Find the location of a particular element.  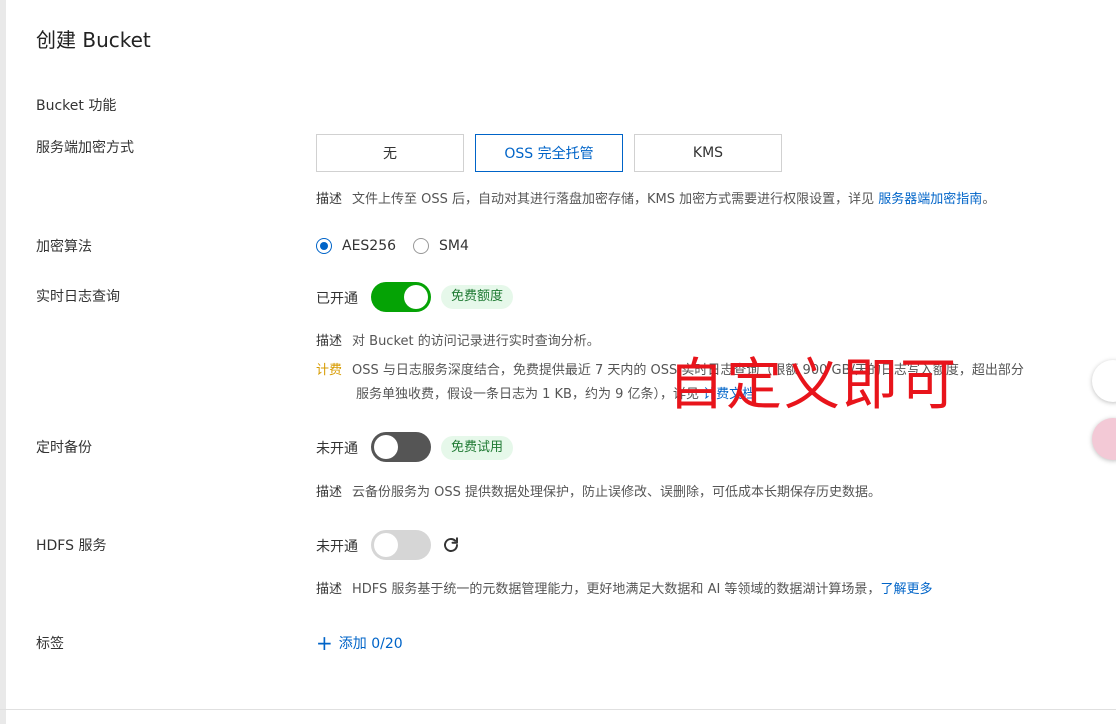

radio-sm4: SM4 is located at coordinates (441, 246).